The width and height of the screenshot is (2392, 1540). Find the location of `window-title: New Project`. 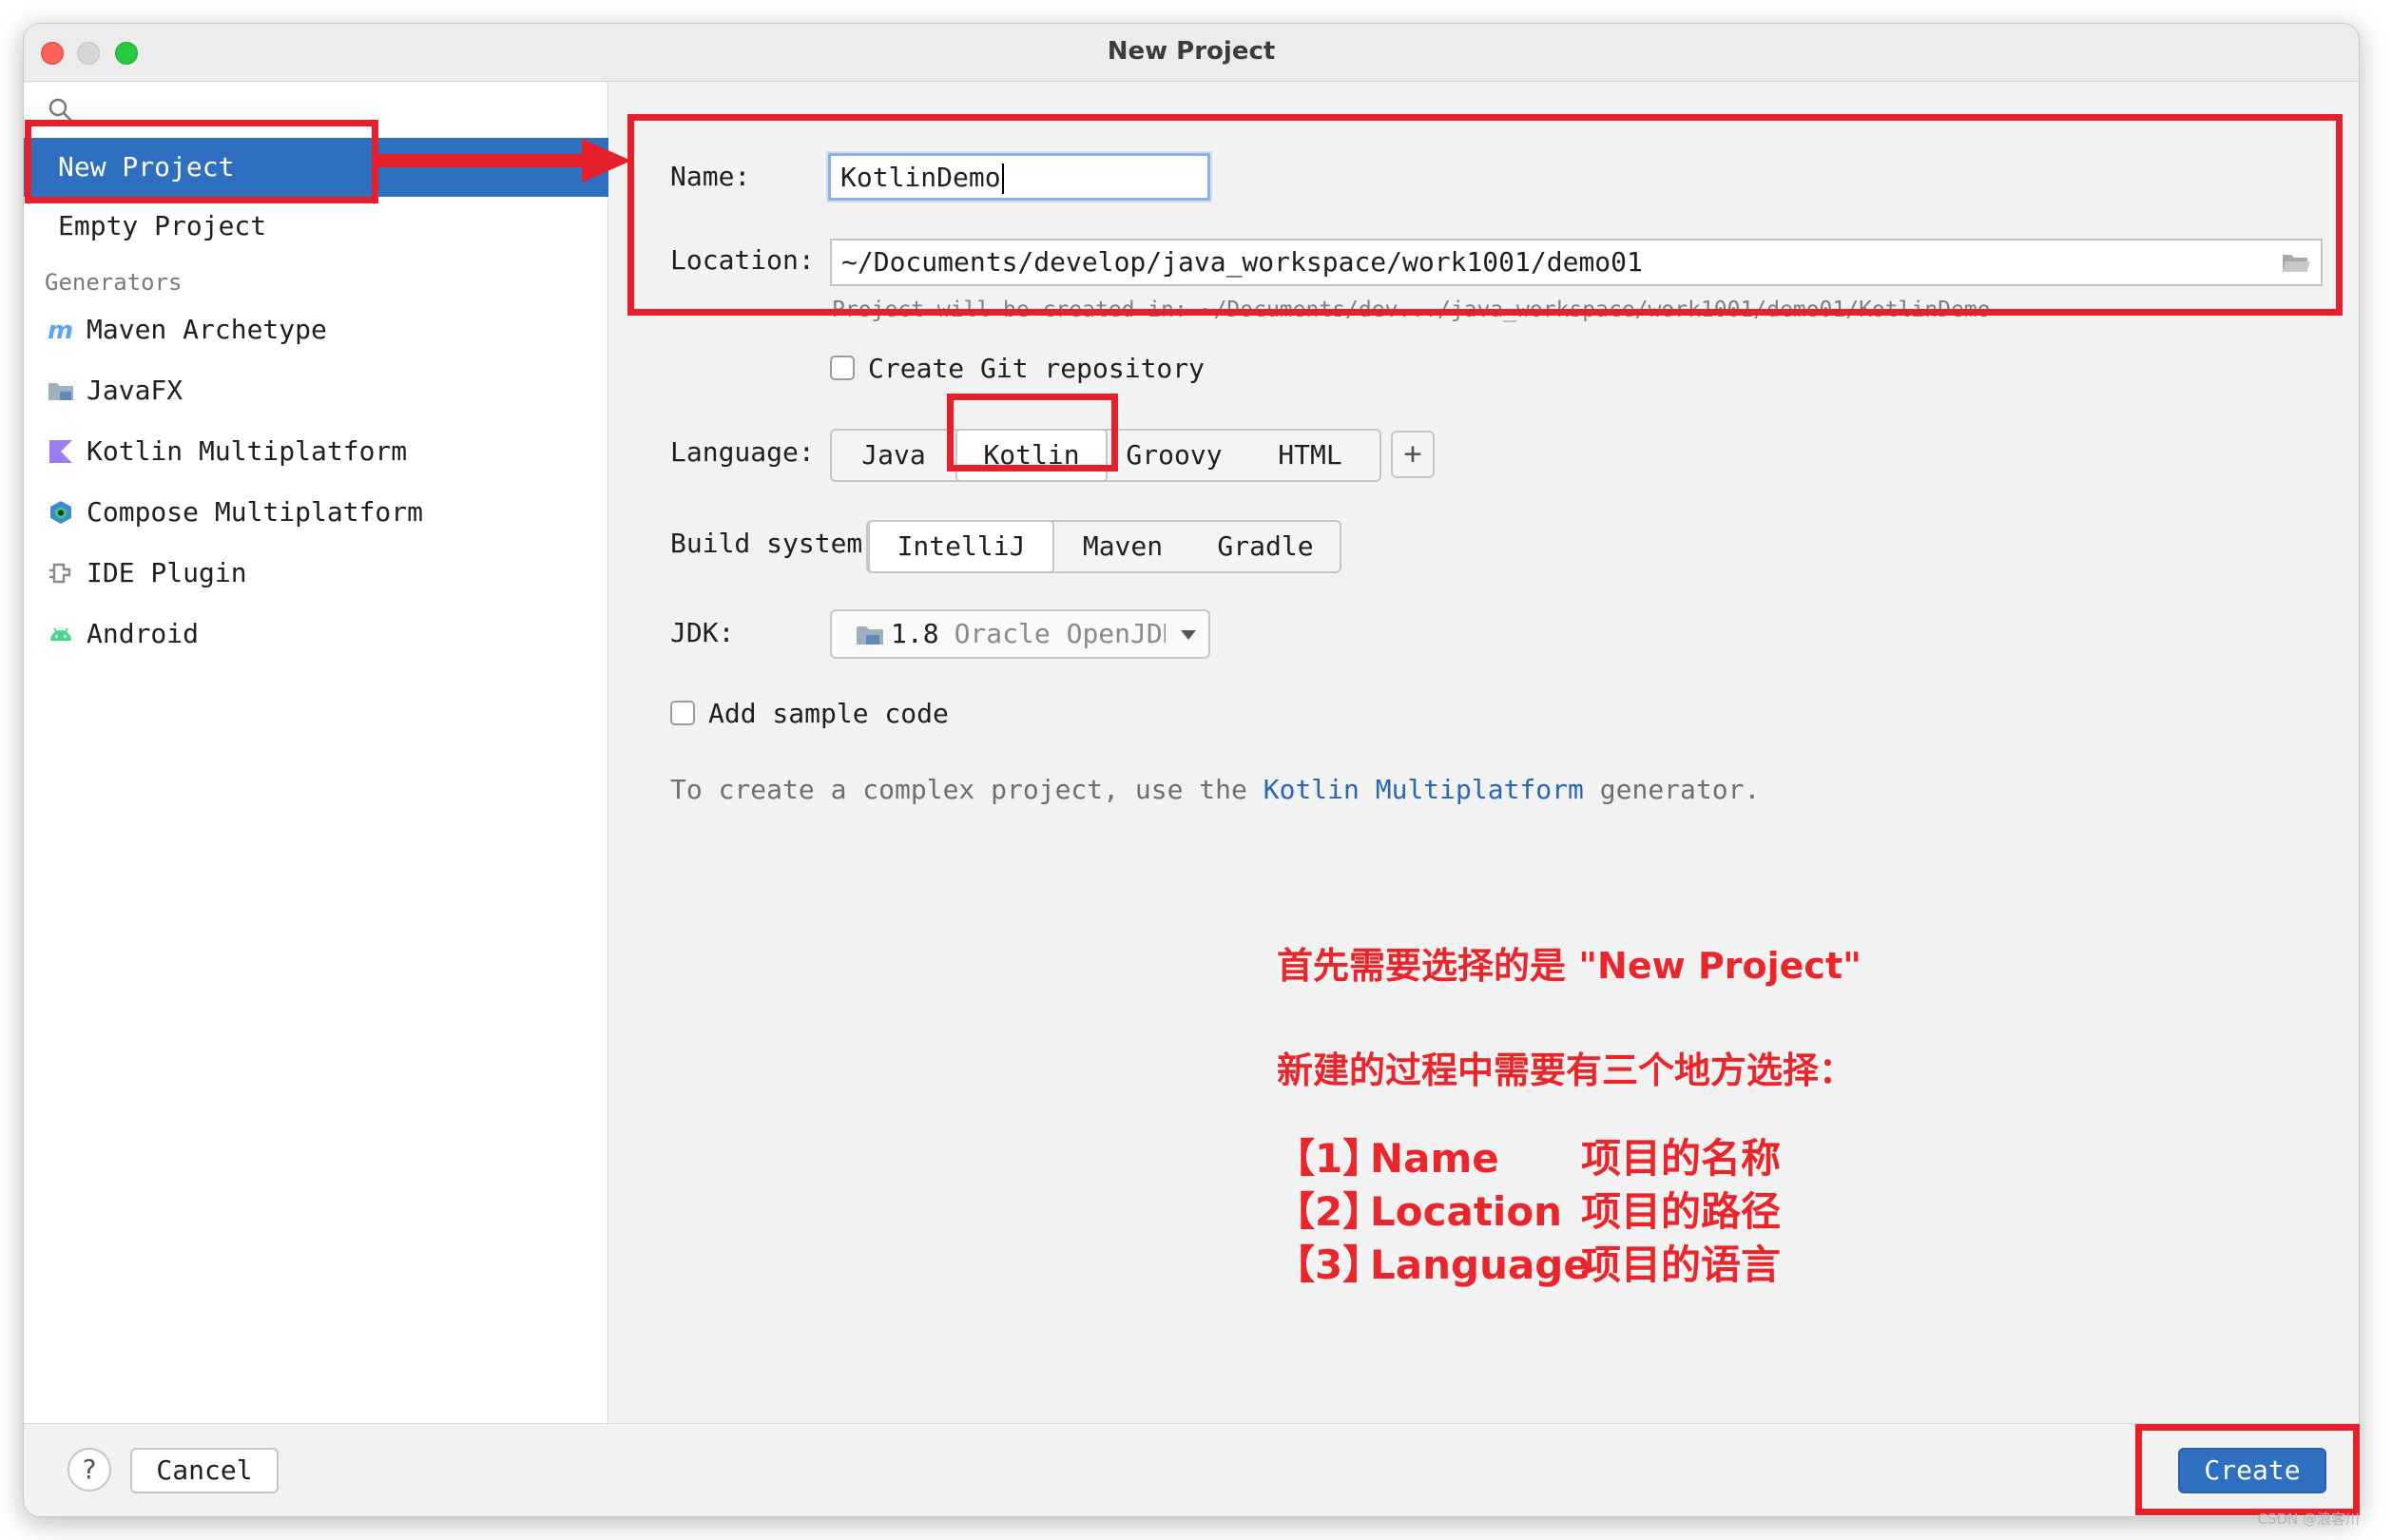

window-title: New Project is located at coordinates (1192, 51).